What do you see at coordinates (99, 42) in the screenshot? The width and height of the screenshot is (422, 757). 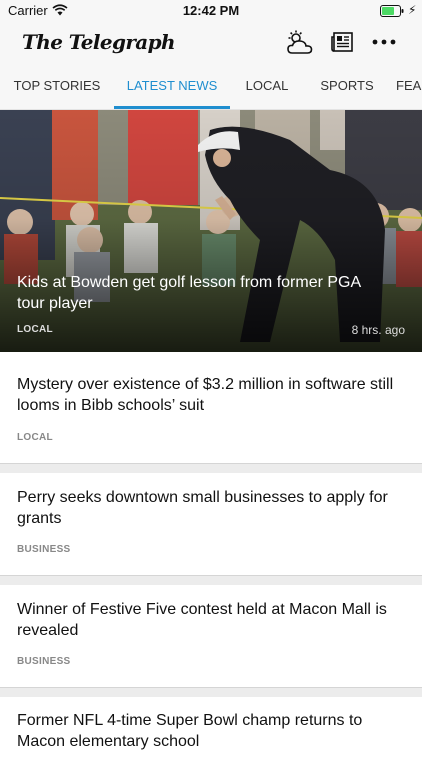 I see `app-logo: The Telegraph` at bounding box center [99, 42].